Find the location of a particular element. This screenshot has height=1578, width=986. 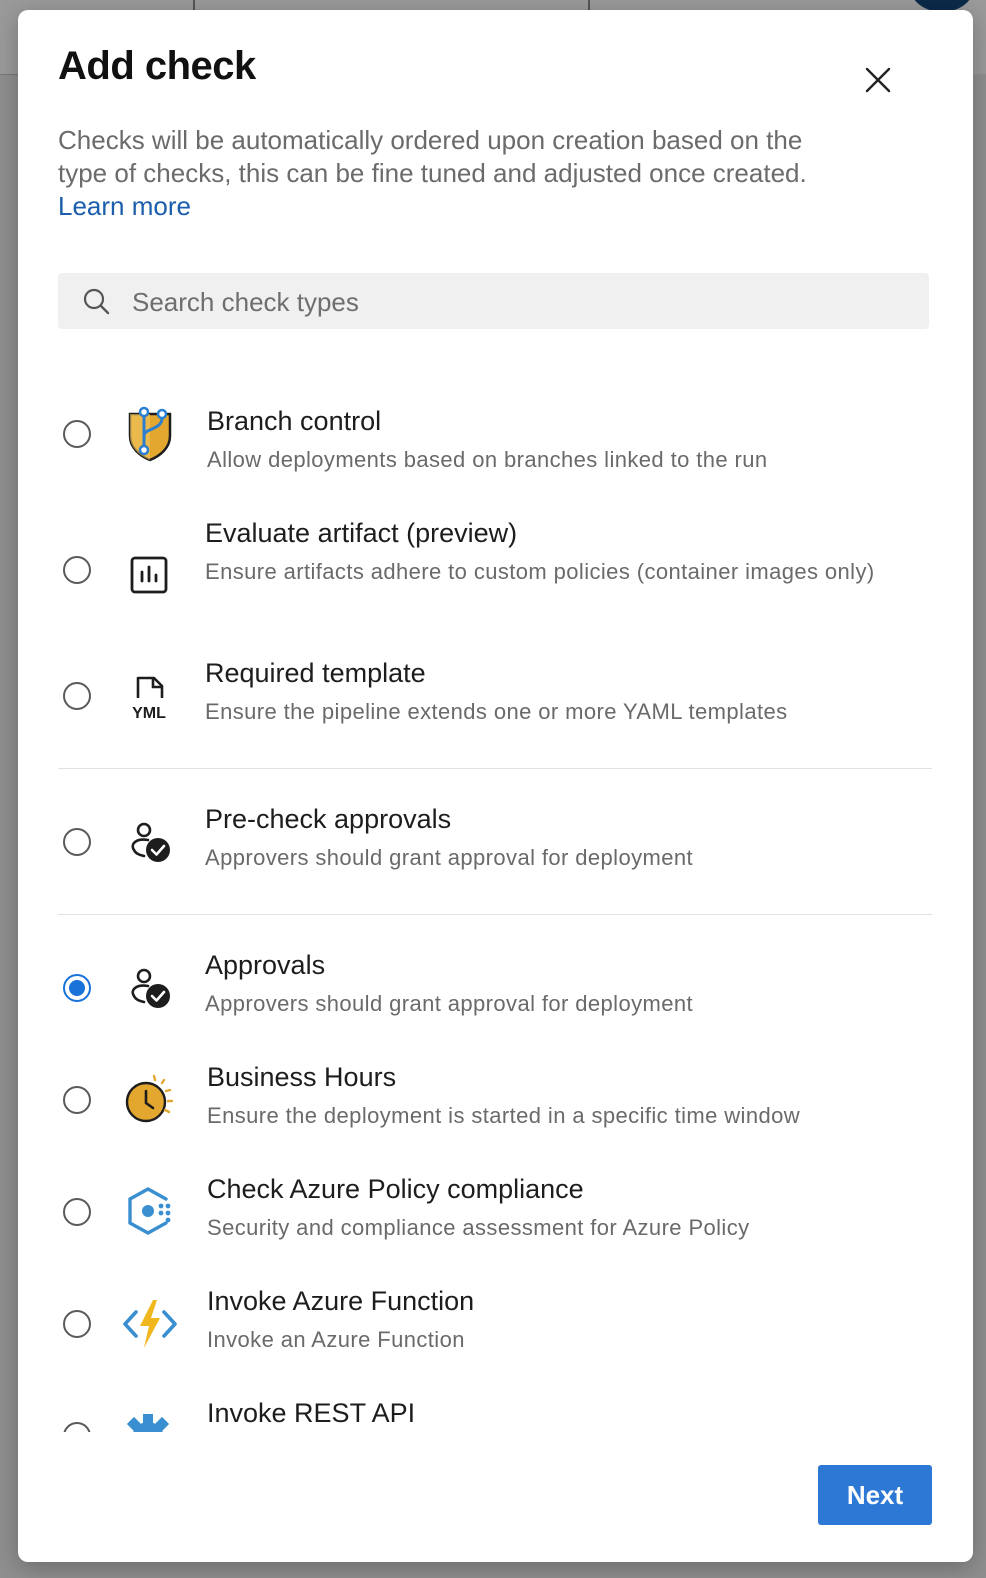

check-description: Invoke an Azure Function is located at coordinates (336, 1339).